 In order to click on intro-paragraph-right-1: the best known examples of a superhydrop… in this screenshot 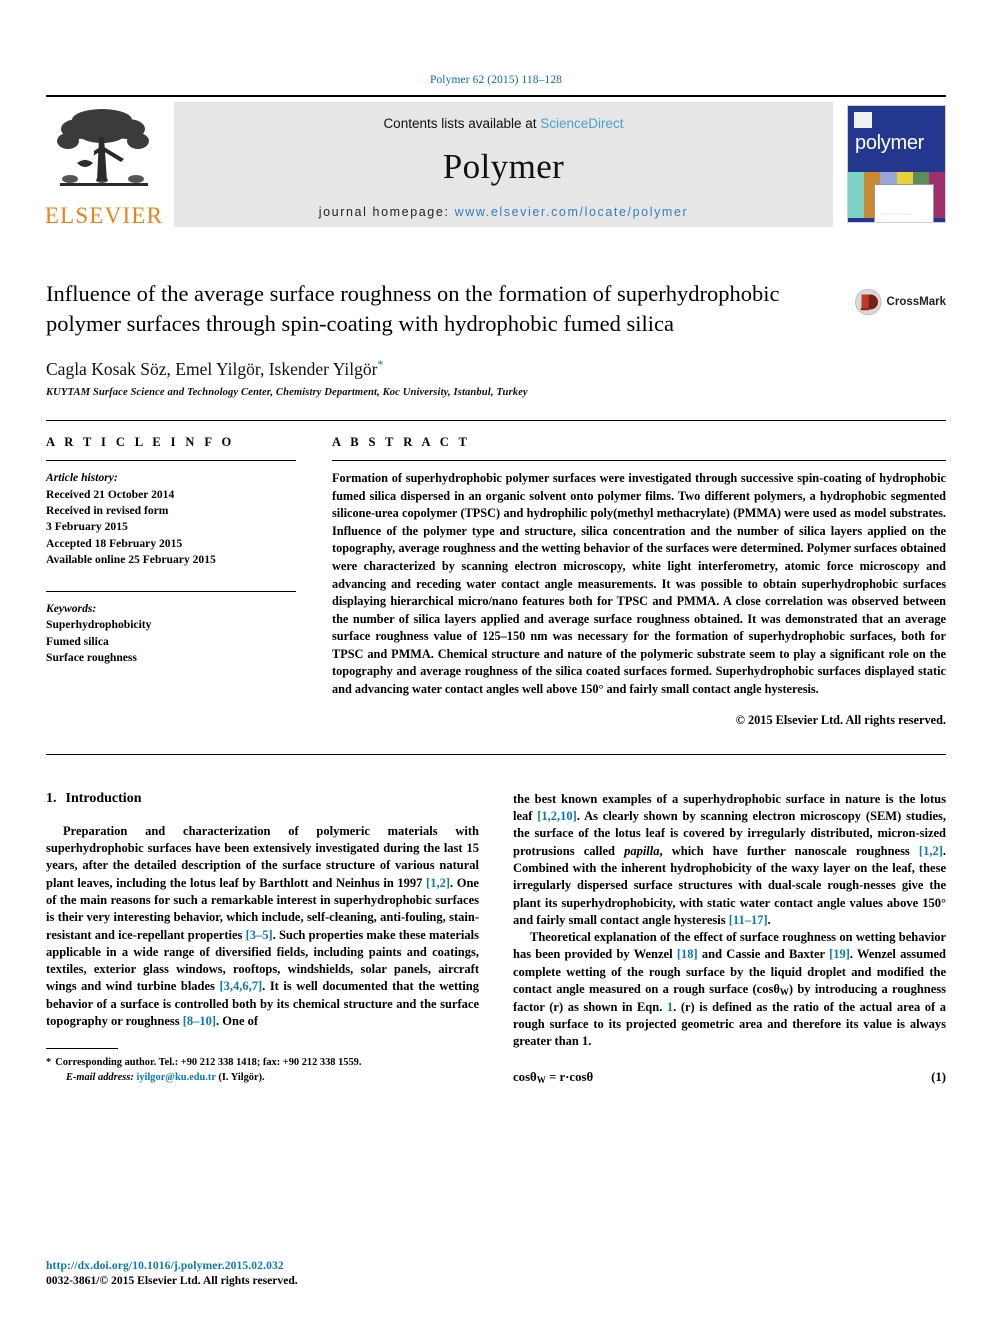, I will do `click(729, 860)`.